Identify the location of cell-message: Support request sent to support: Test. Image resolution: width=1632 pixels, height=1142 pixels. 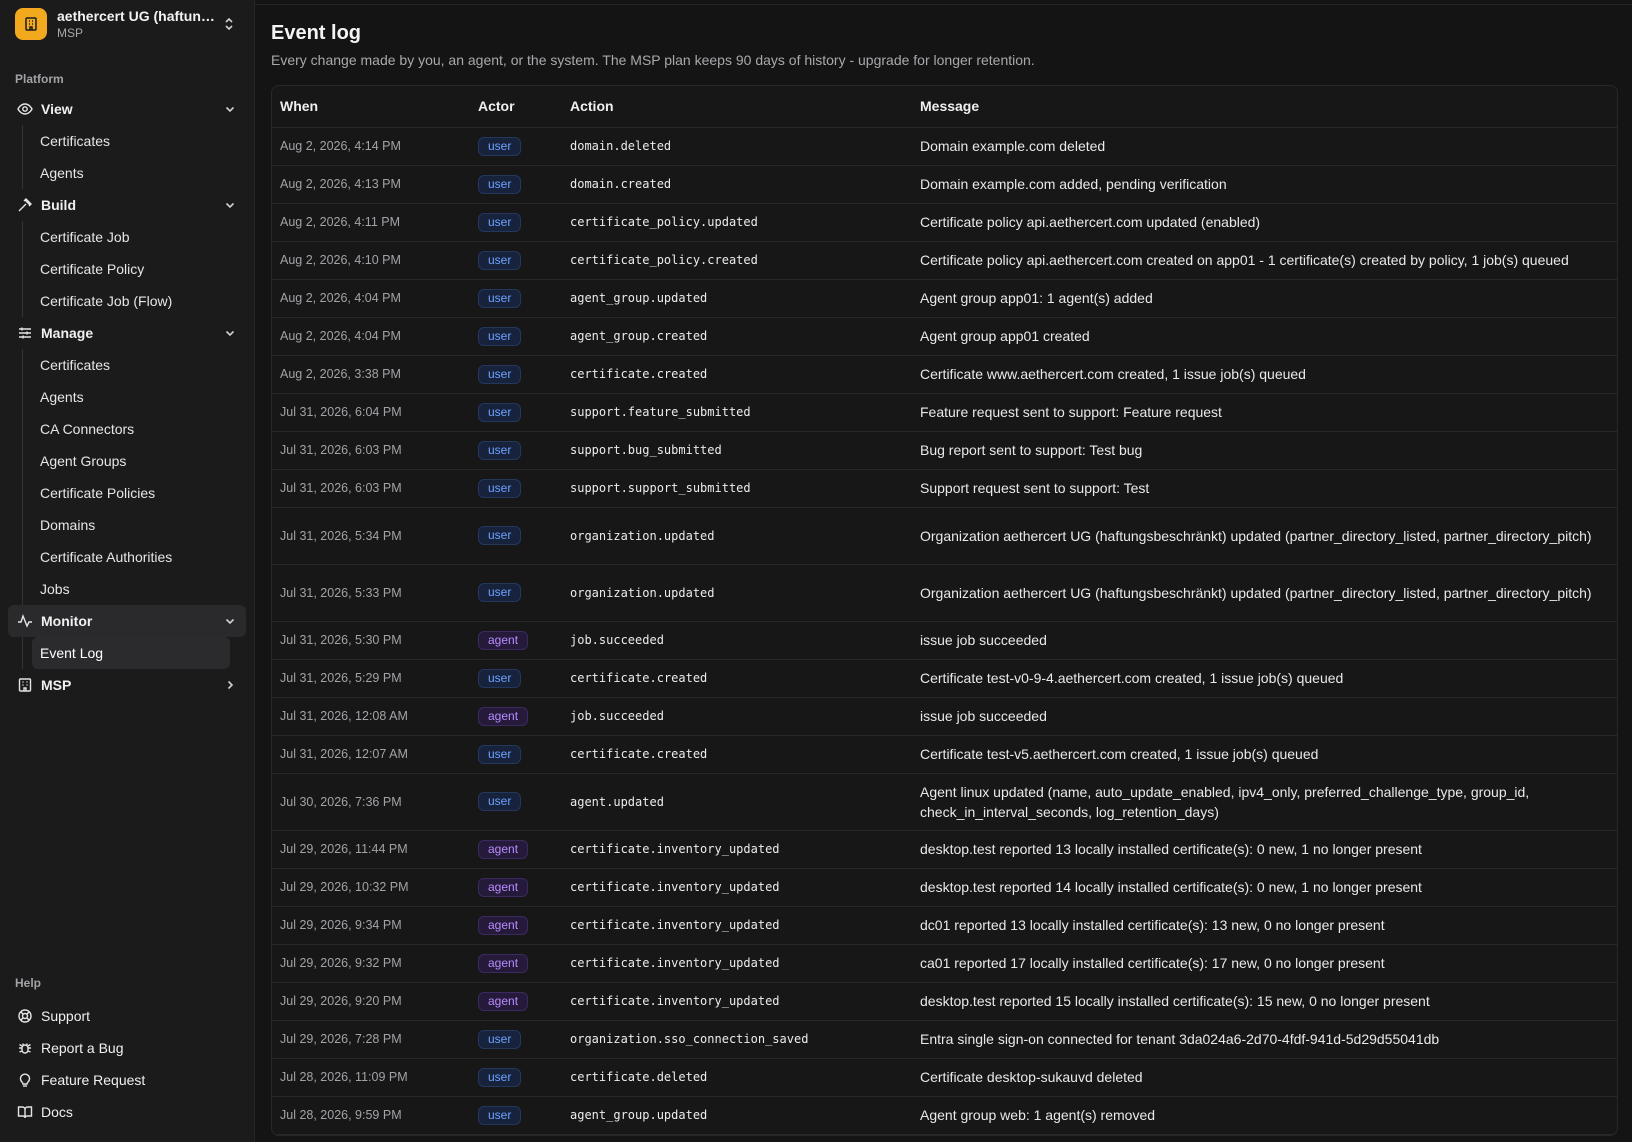
(1264, 488).